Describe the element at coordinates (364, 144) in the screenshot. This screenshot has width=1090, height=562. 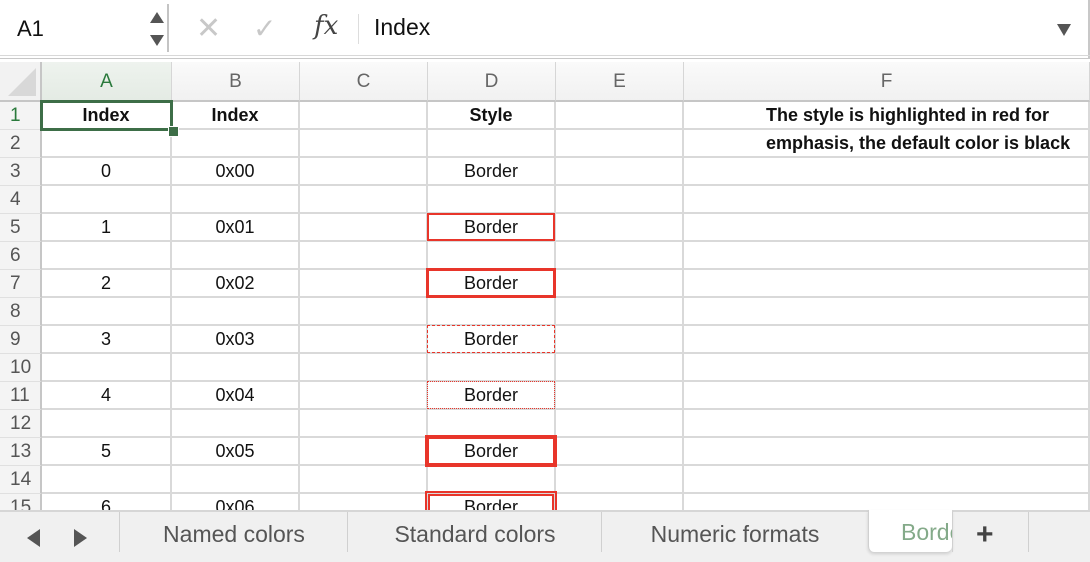
I see `cell-c2` at that location.